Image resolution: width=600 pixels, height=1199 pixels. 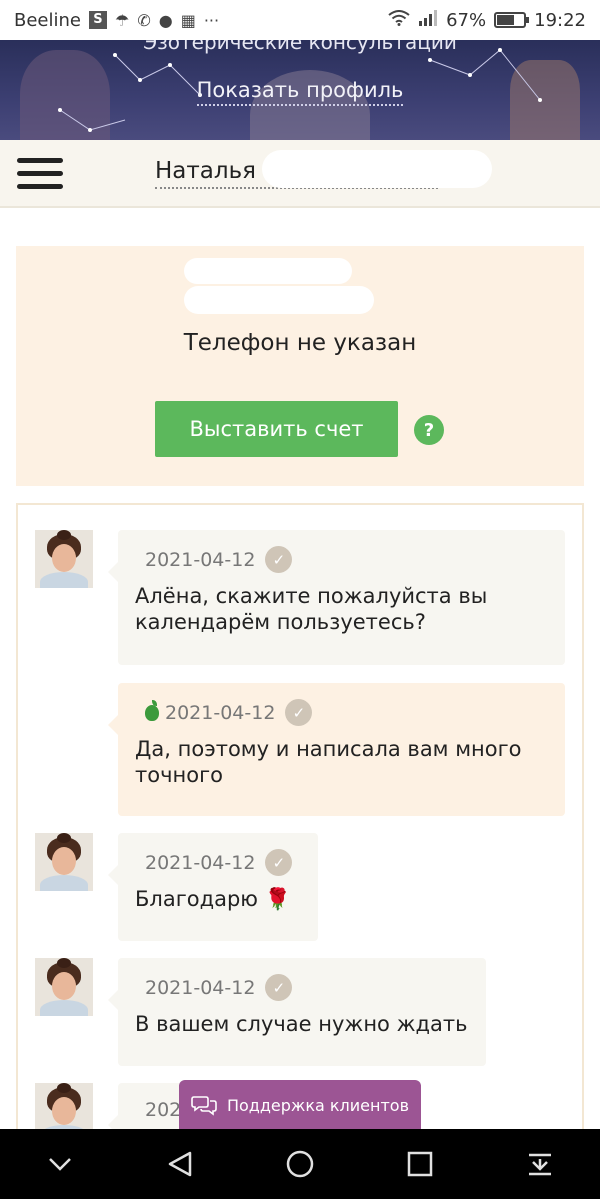 I want to click on battery-percent: 67%, so click(x=466, y=20).